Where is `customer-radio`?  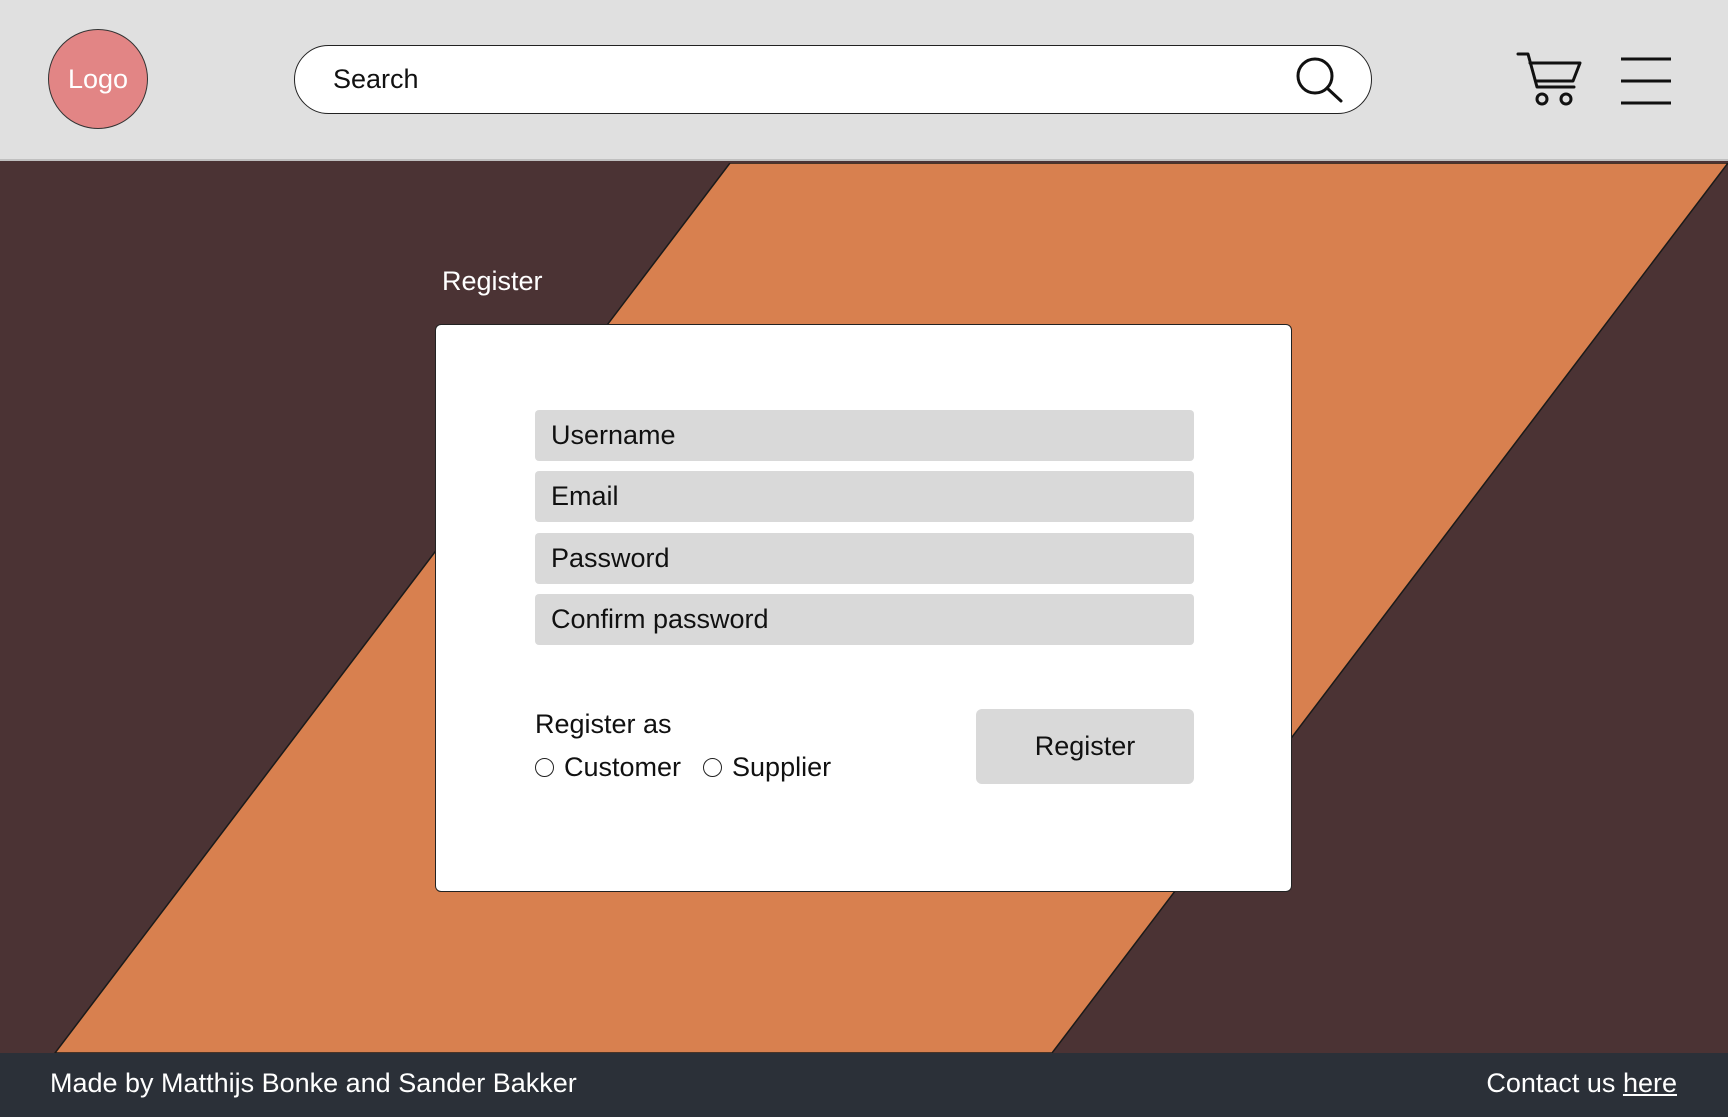 customer-radio is located at coordinates (544, 767).